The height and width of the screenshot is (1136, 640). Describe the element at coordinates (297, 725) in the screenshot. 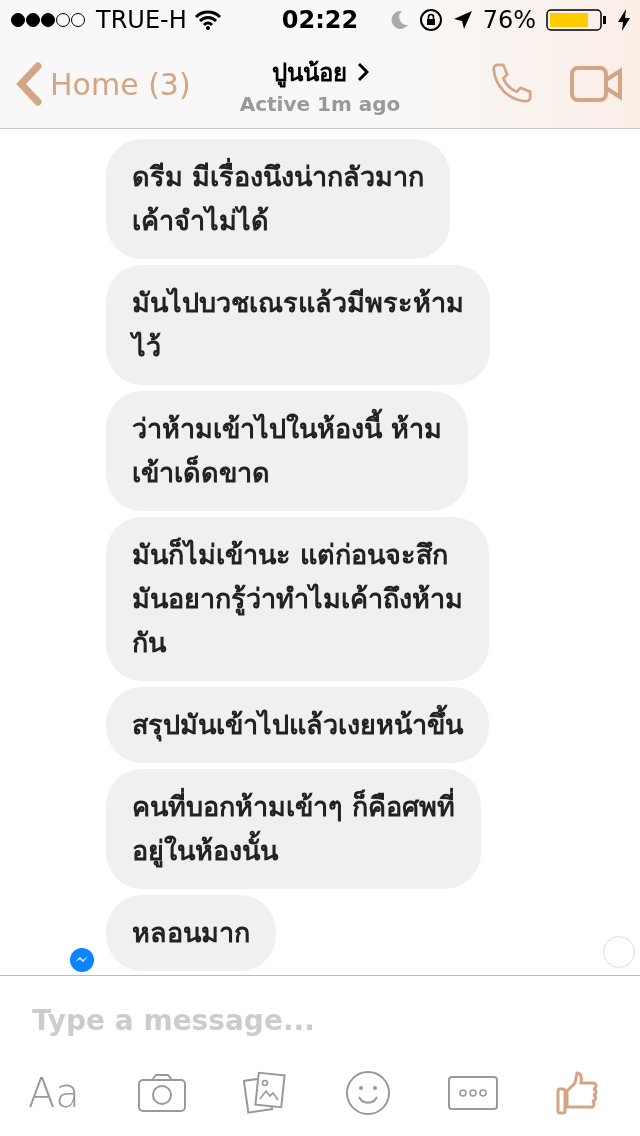

I see `message-bubble: สรุปมันเข้าไปแล้วเงยหน้าขึ้น` at that location.